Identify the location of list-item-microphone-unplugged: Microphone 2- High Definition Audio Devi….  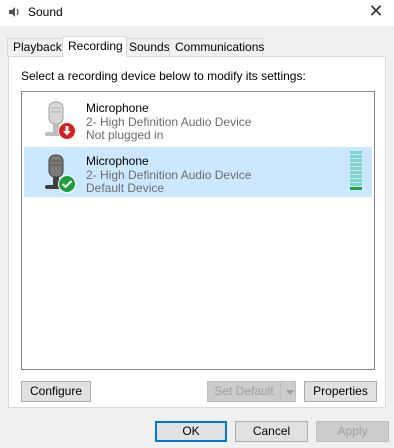
(198, 119).